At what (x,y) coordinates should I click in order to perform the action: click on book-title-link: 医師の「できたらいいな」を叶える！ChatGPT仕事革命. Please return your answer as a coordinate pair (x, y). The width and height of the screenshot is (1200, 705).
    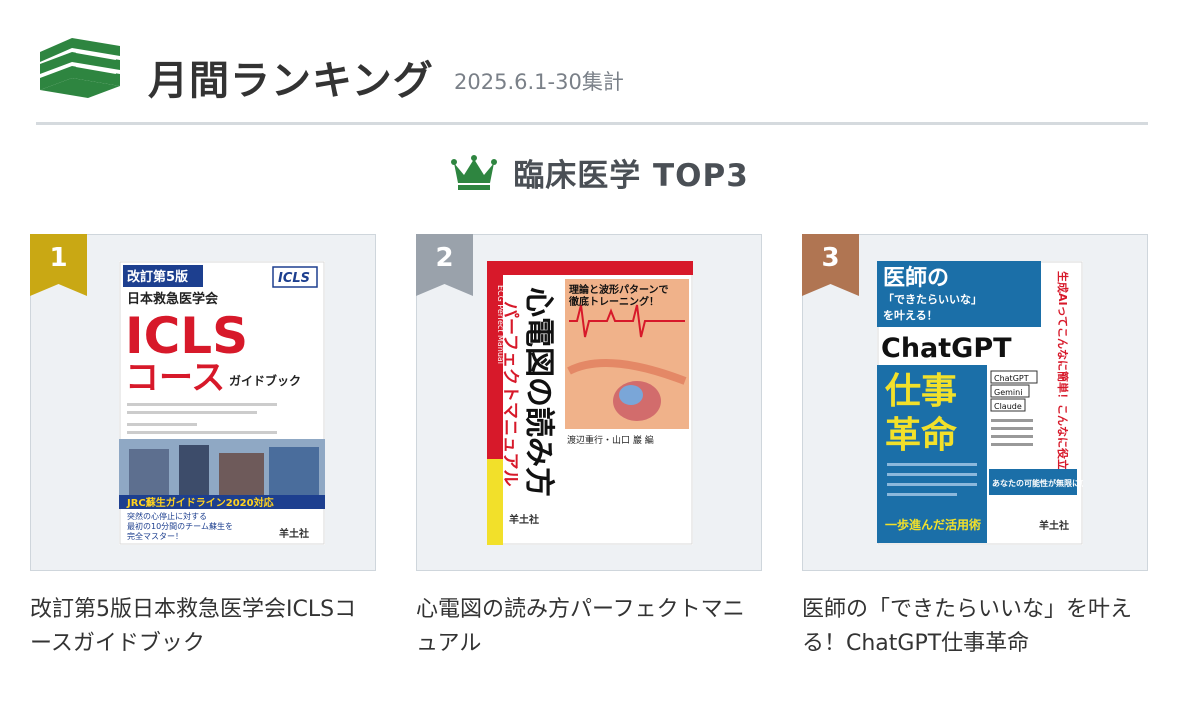
    Looking at the image, I should click on (972, 627).